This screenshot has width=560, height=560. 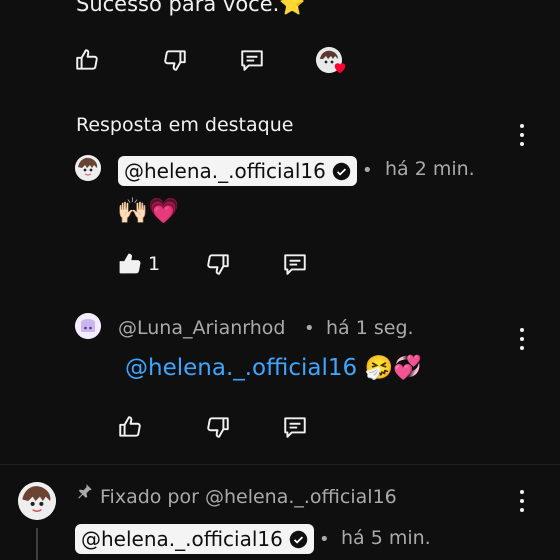 I want to click on author-name: @Luna_Arianrhod, so click(x=201, y=328).